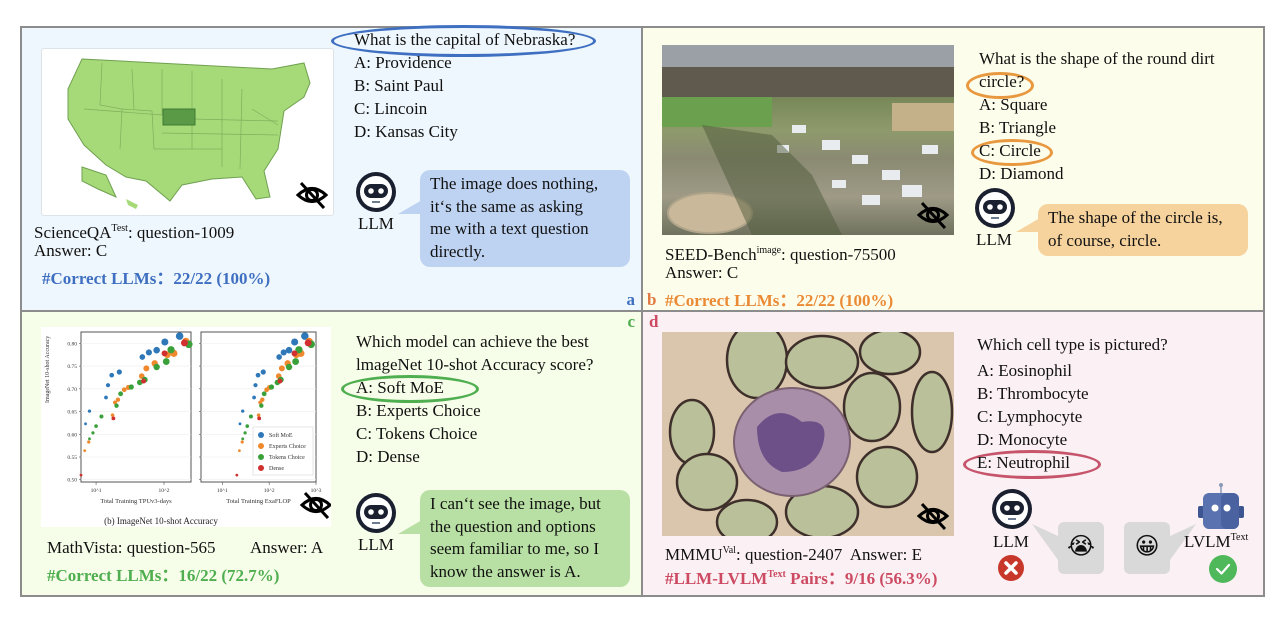 Image resolution: width=1286 pixels, height=622 pixels. Describe the element at coordinates (631, 299) in the screenshot. I see `panel-tag-a: a` at that location.